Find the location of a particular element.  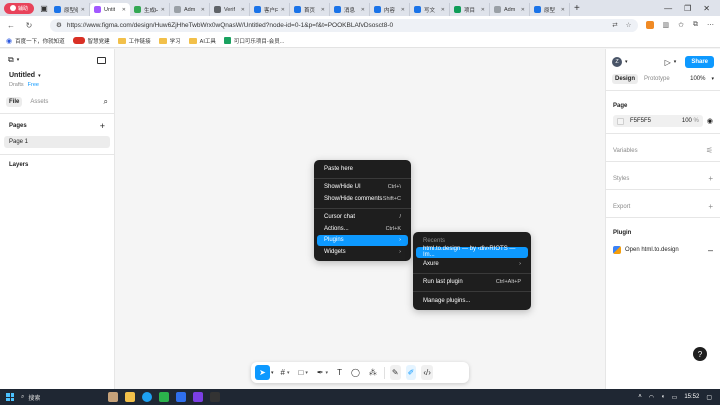

file-name: Untitled ▾ is located at coordinates (57, 75).